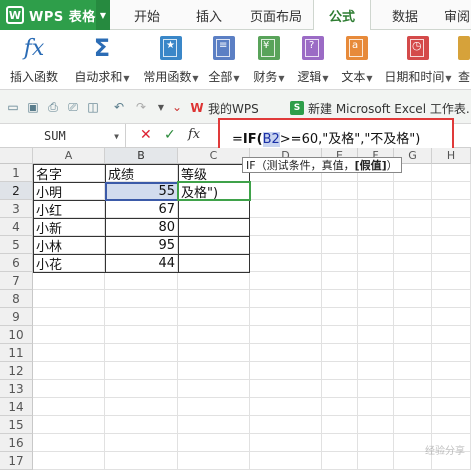 The height and width of the screenshot is (473, 471). I want to click on lookup-functions-button: 查, so click(464, 60).